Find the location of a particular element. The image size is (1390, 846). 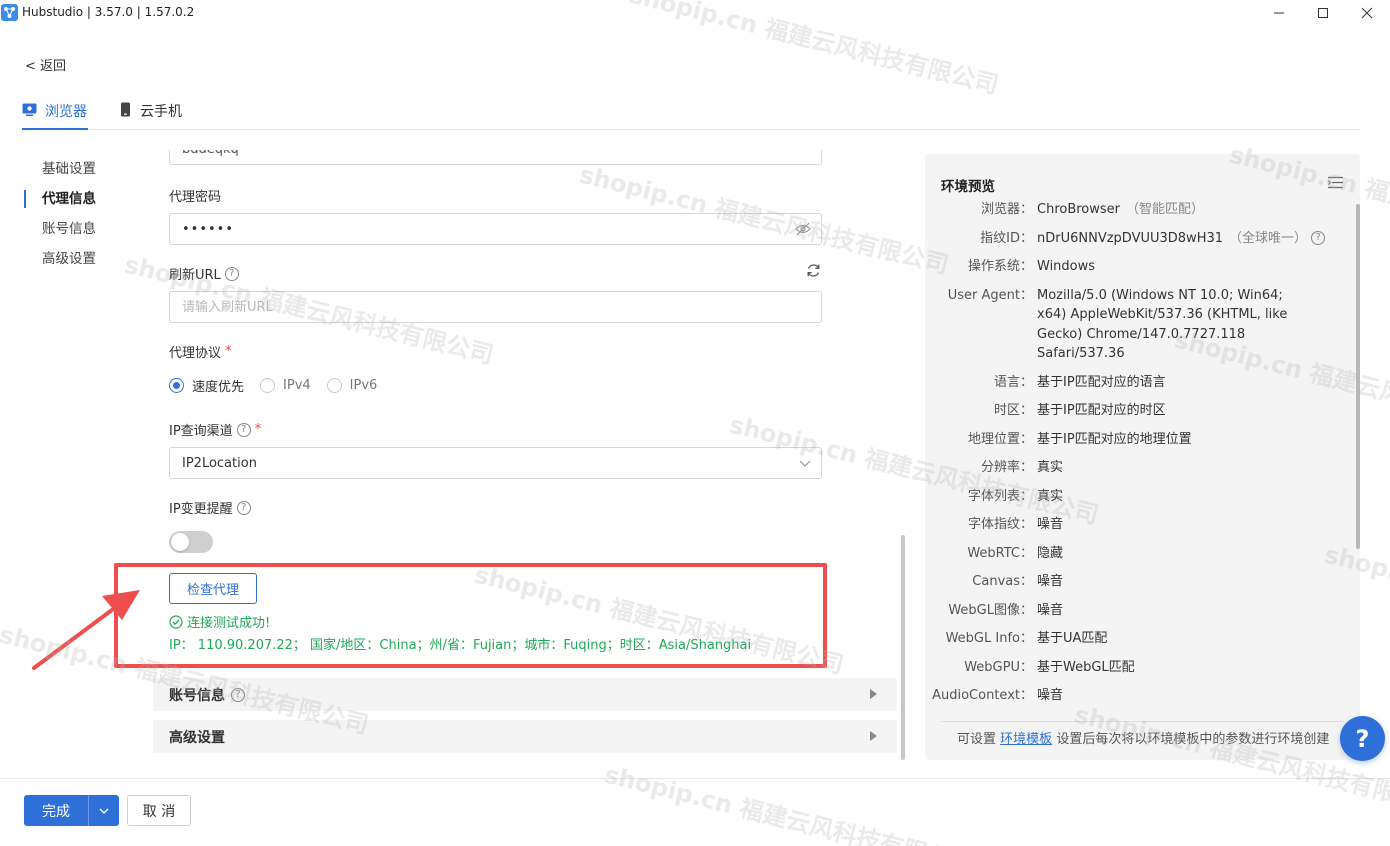

env-row-language: 语言： 基于IP匹配对应的语言 is located at coordinates (1079, 382).